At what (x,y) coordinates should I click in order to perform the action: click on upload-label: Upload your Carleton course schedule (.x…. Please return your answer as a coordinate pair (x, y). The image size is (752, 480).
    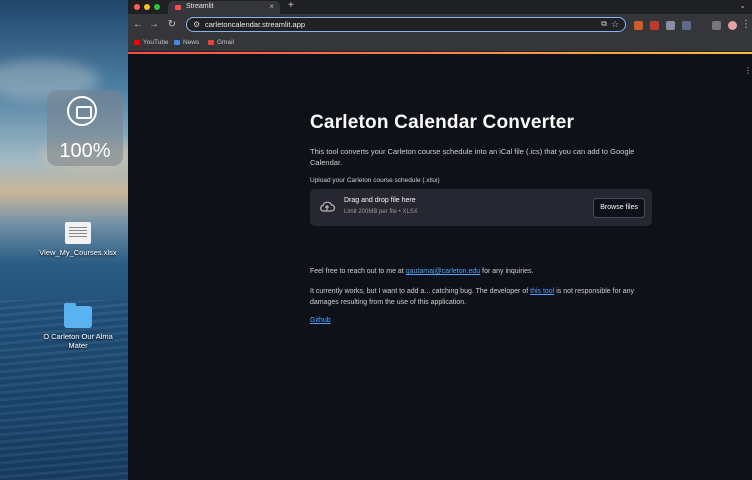
    Looking at the image, I should click on (375, 180).